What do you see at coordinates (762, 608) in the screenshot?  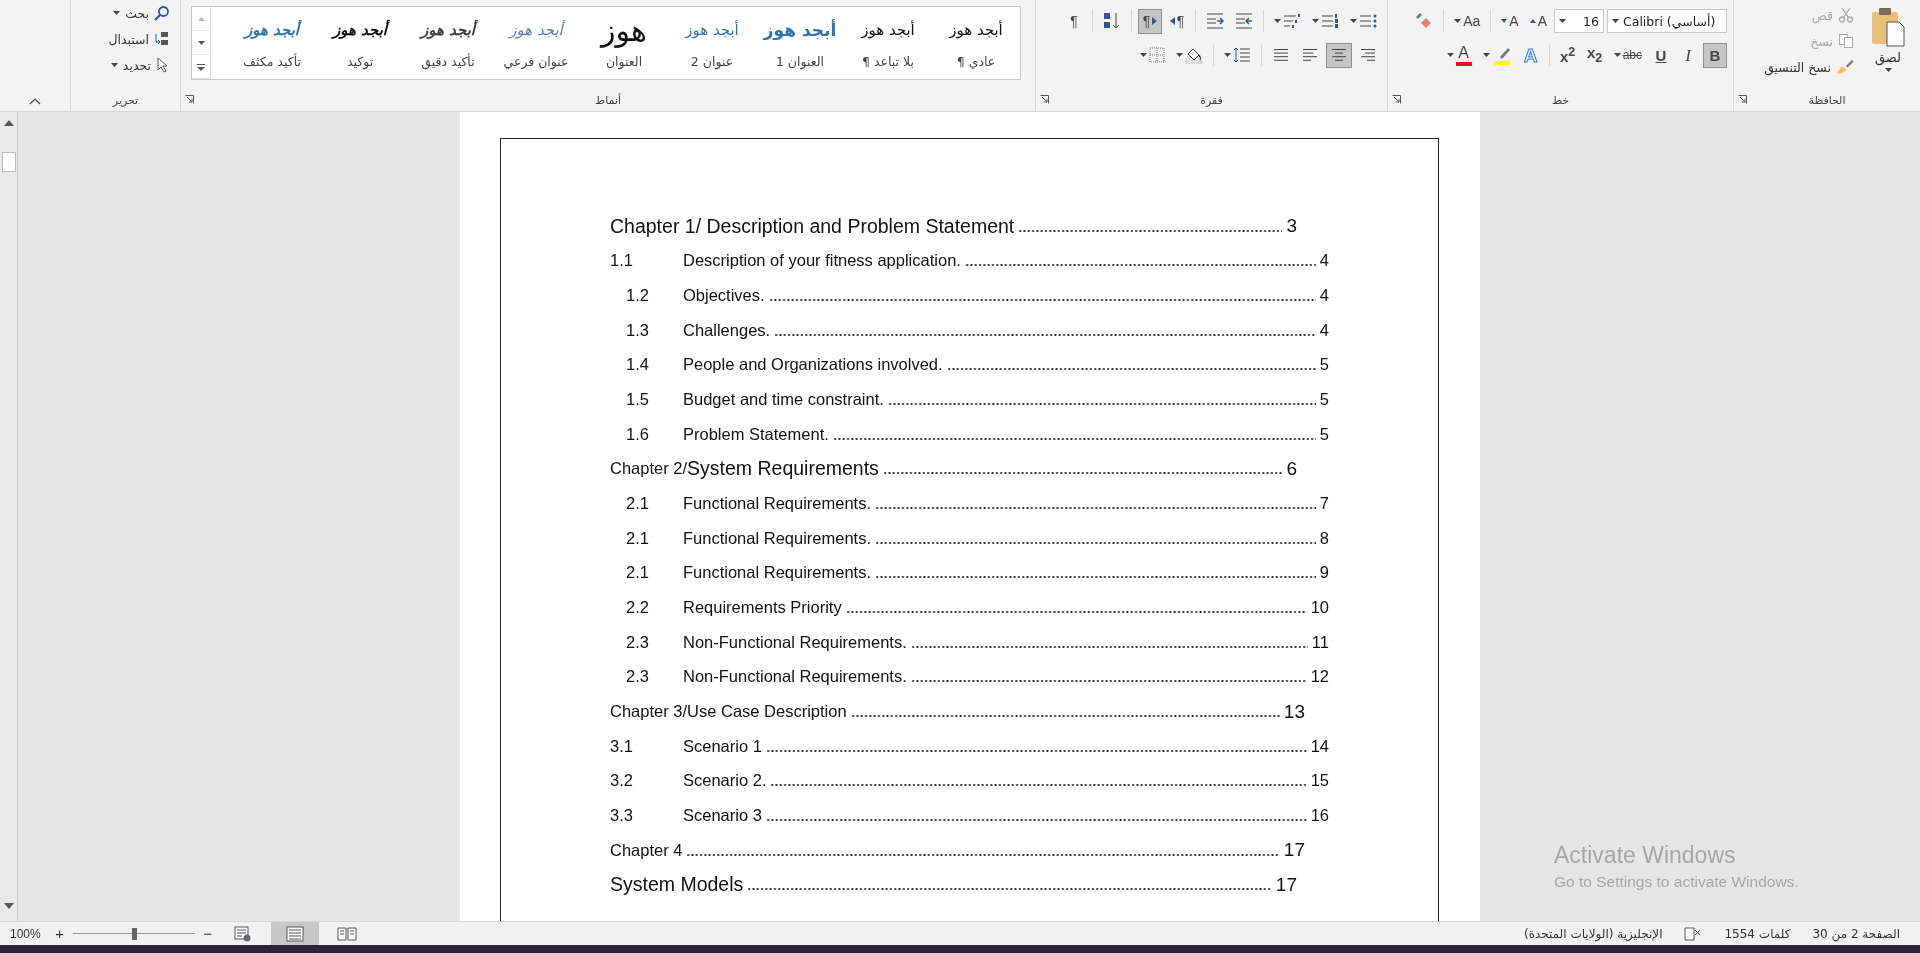 I see `entry-title: Requirements Priority` at bounding box center [762, 608].